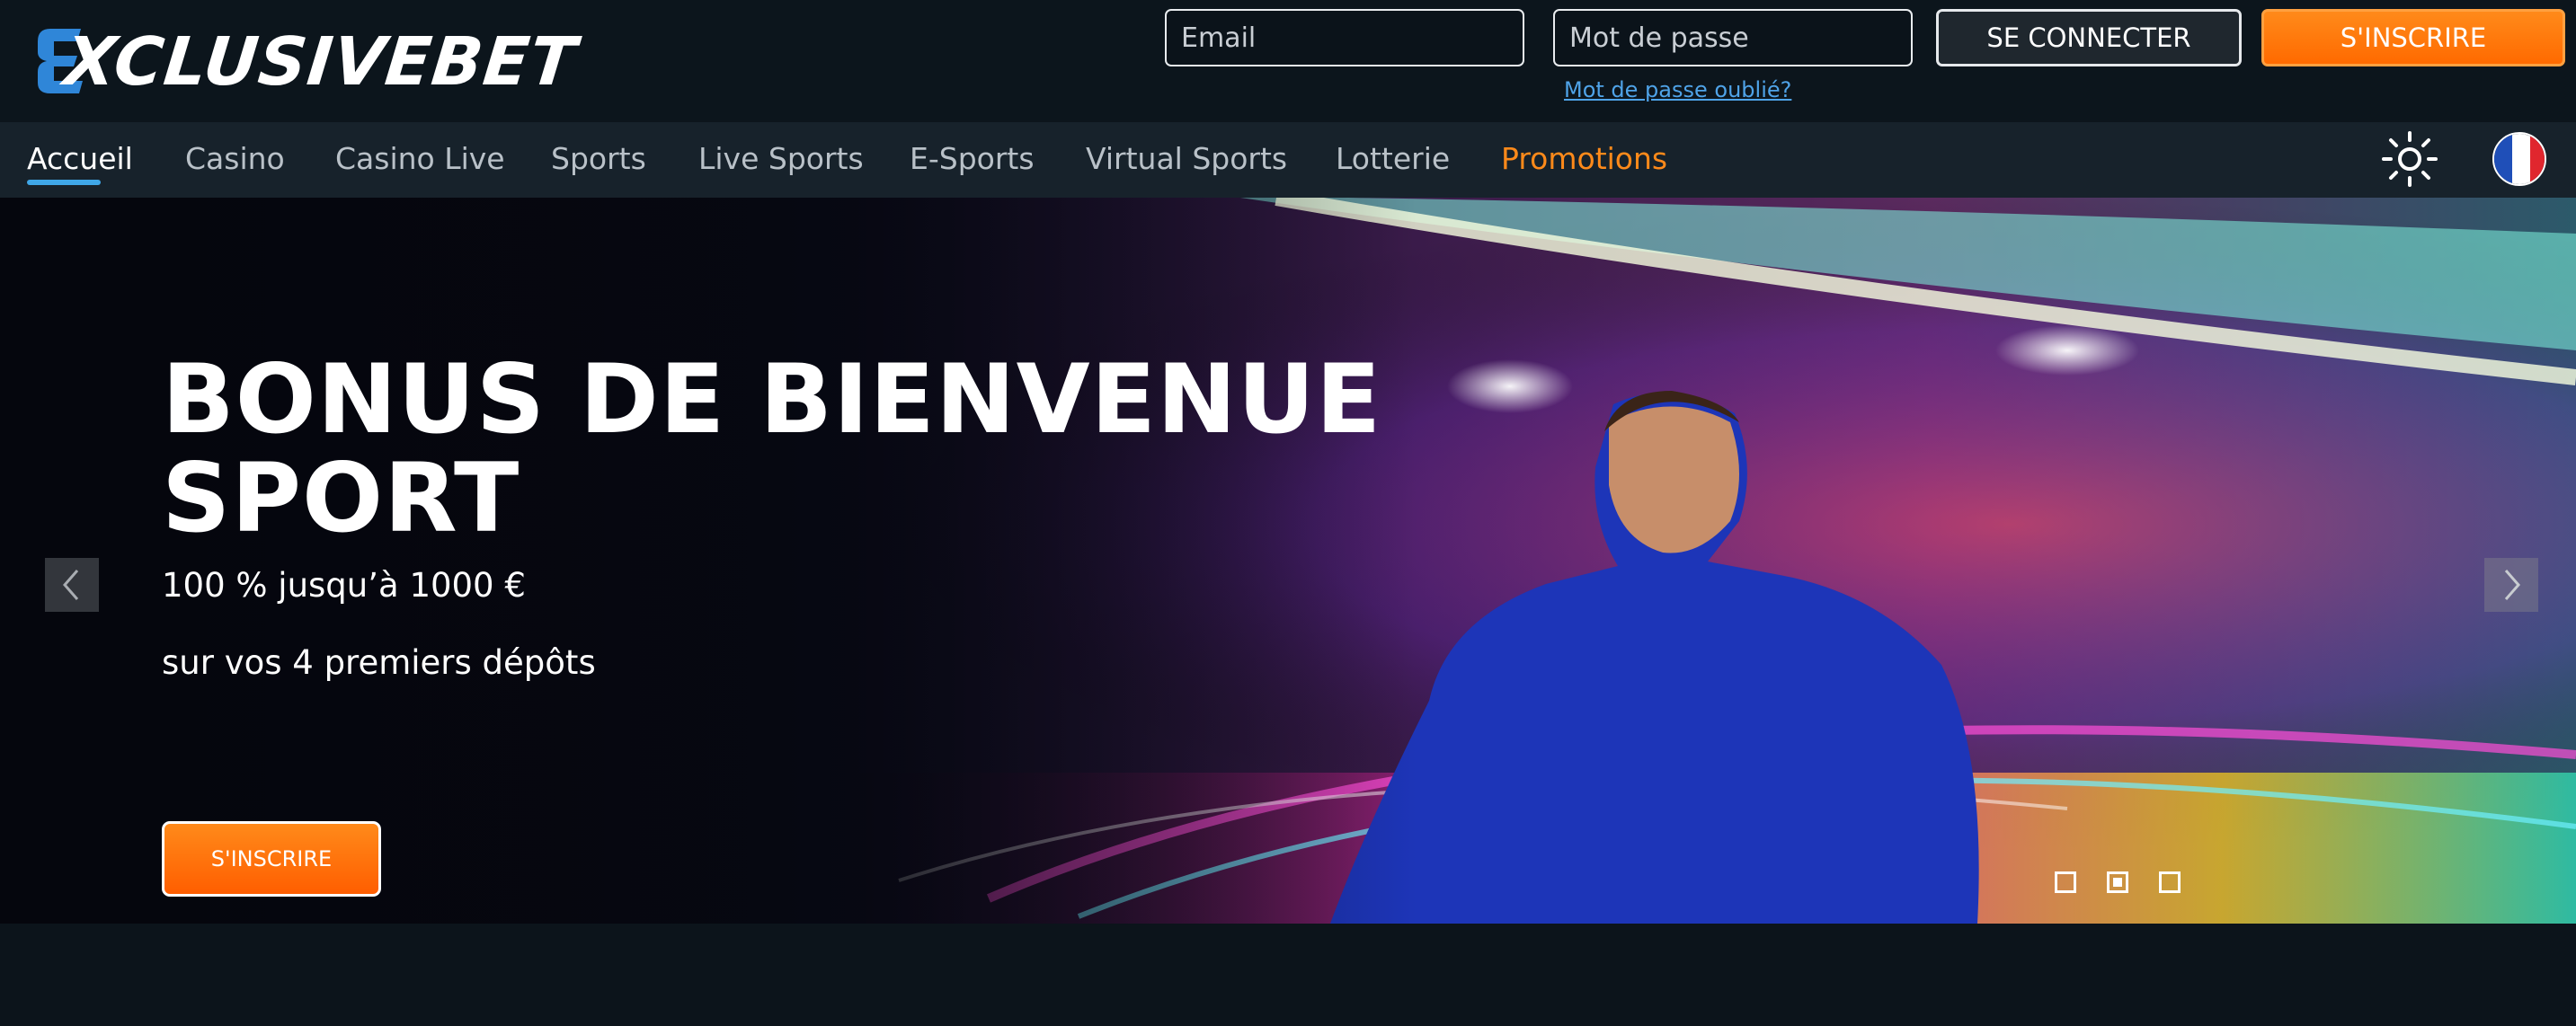 The width and height of the screenshot is (2576, 1026). What do you see at coordinates (271, 859) in the screenshot?
I see `hero-signup-button: S'INSCRIRE` at bounding box center [271, 859].